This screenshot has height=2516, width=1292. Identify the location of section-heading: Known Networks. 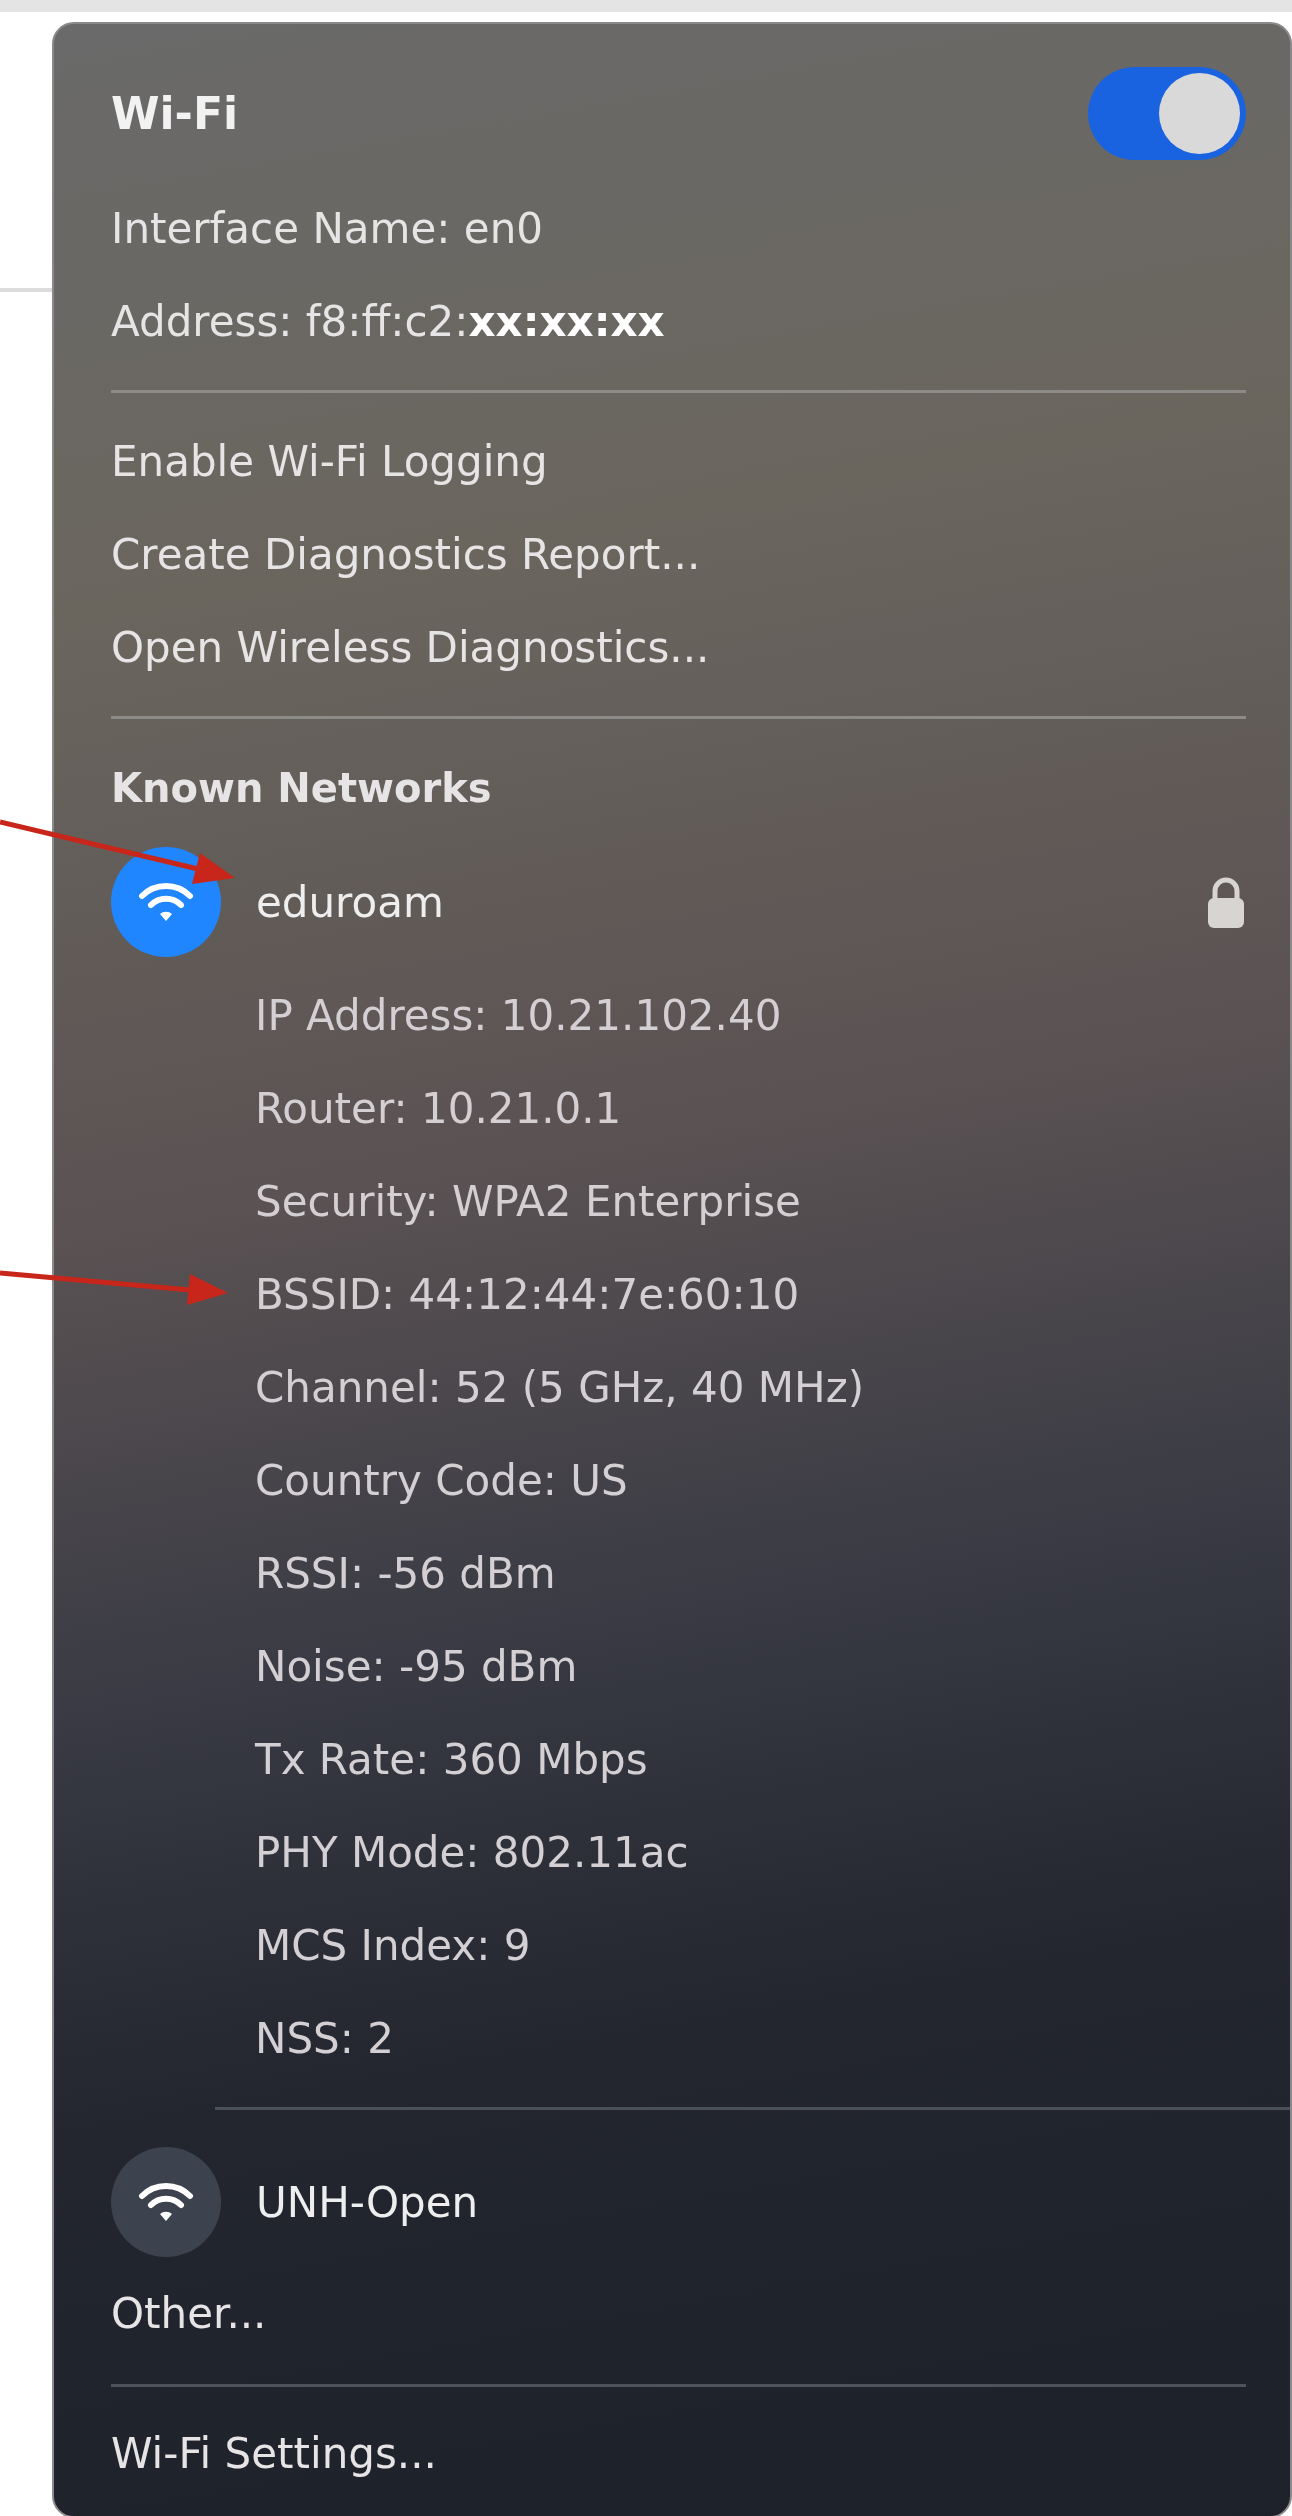
(302, 788).